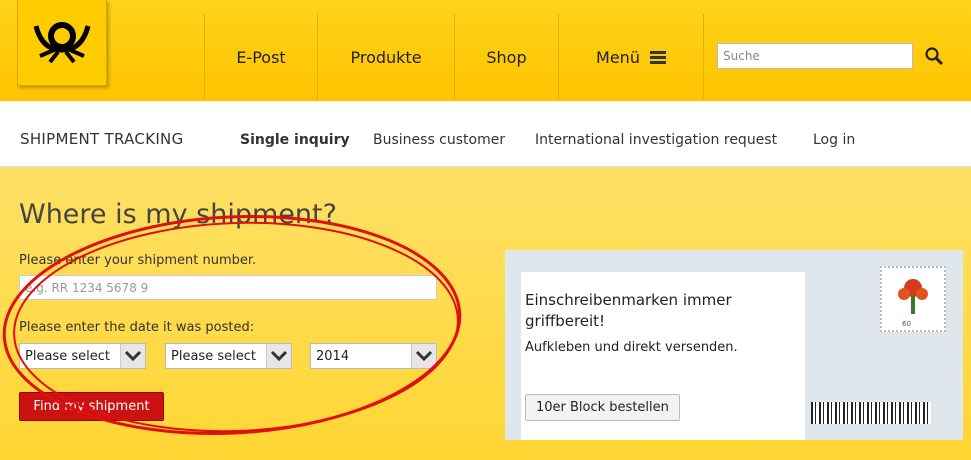 This screenshot has width=971, height=460. Describe the element at coordinates (138, 260) in the screenshot. I see `shipment-number-label: Please enter your shipment number.` at that location.